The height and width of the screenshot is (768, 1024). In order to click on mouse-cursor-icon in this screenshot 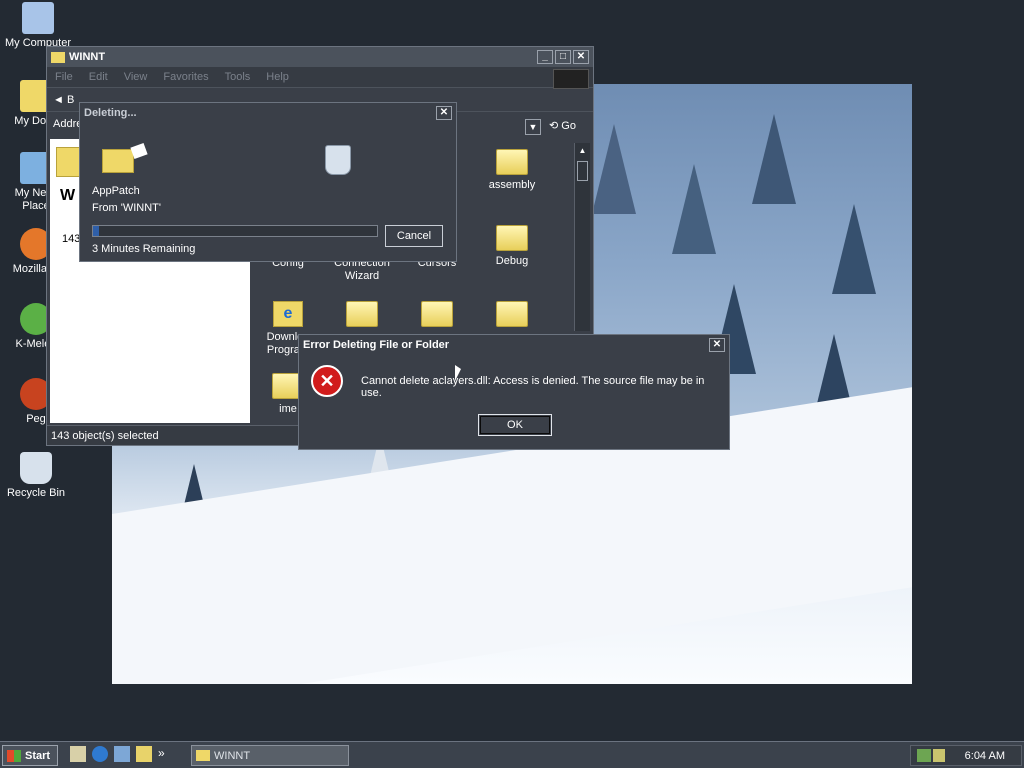, I will do `click(458, 373)`.